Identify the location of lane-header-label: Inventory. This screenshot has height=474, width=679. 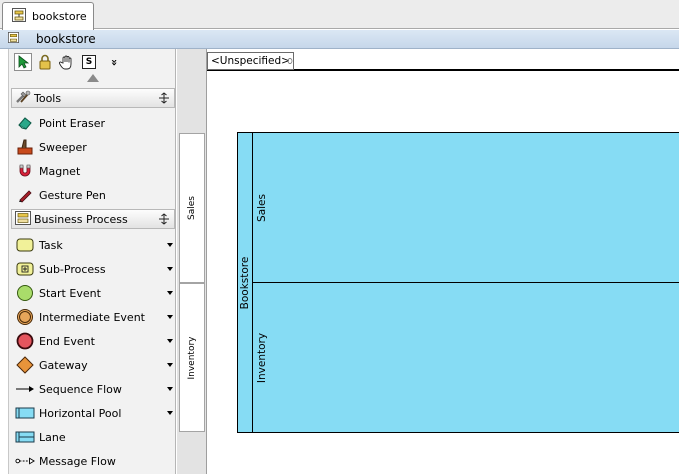
(192, 357).